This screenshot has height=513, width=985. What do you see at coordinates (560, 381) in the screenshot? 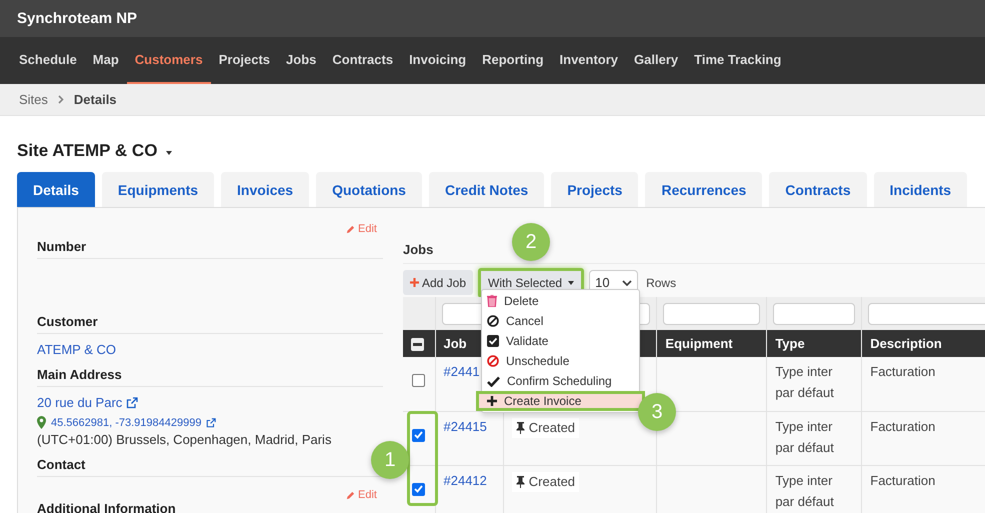
I see `menu-item: Confirm Scheduling` at bounding box center [560, 381].